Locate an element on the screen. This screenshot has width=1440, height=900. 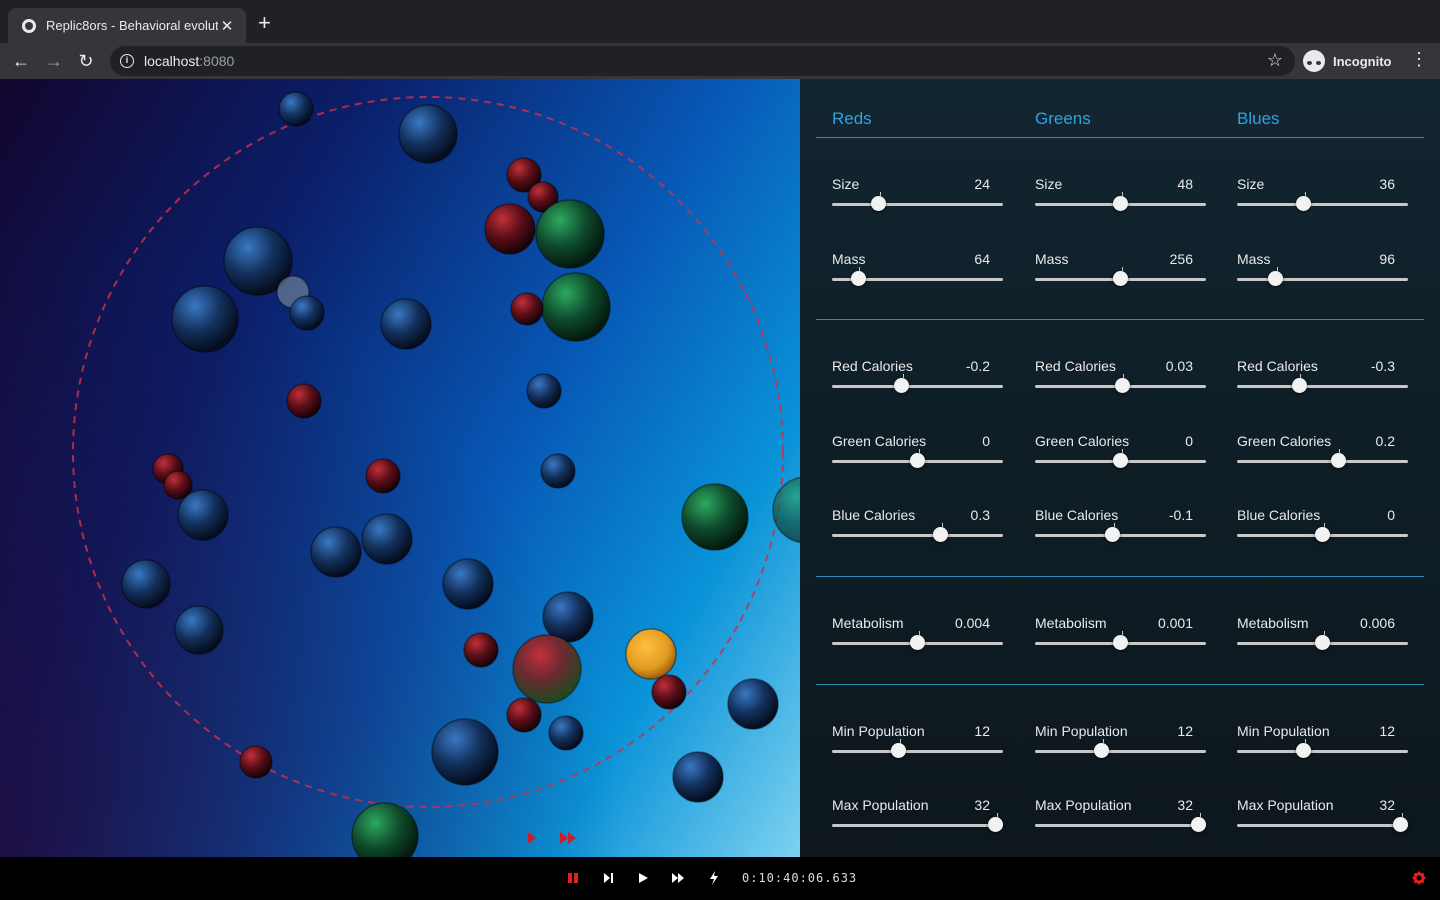
reds-max-population-slider is located at coordinates (917, 825).